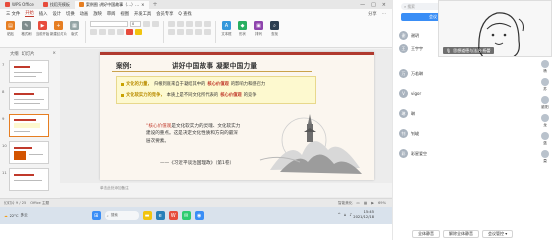 Image resolution: width=552 pixels, height=240 pixels. Describe the element at coordinates (199, 215) in the screenshot. I see `meeting-app-icon: ◉` at that location.